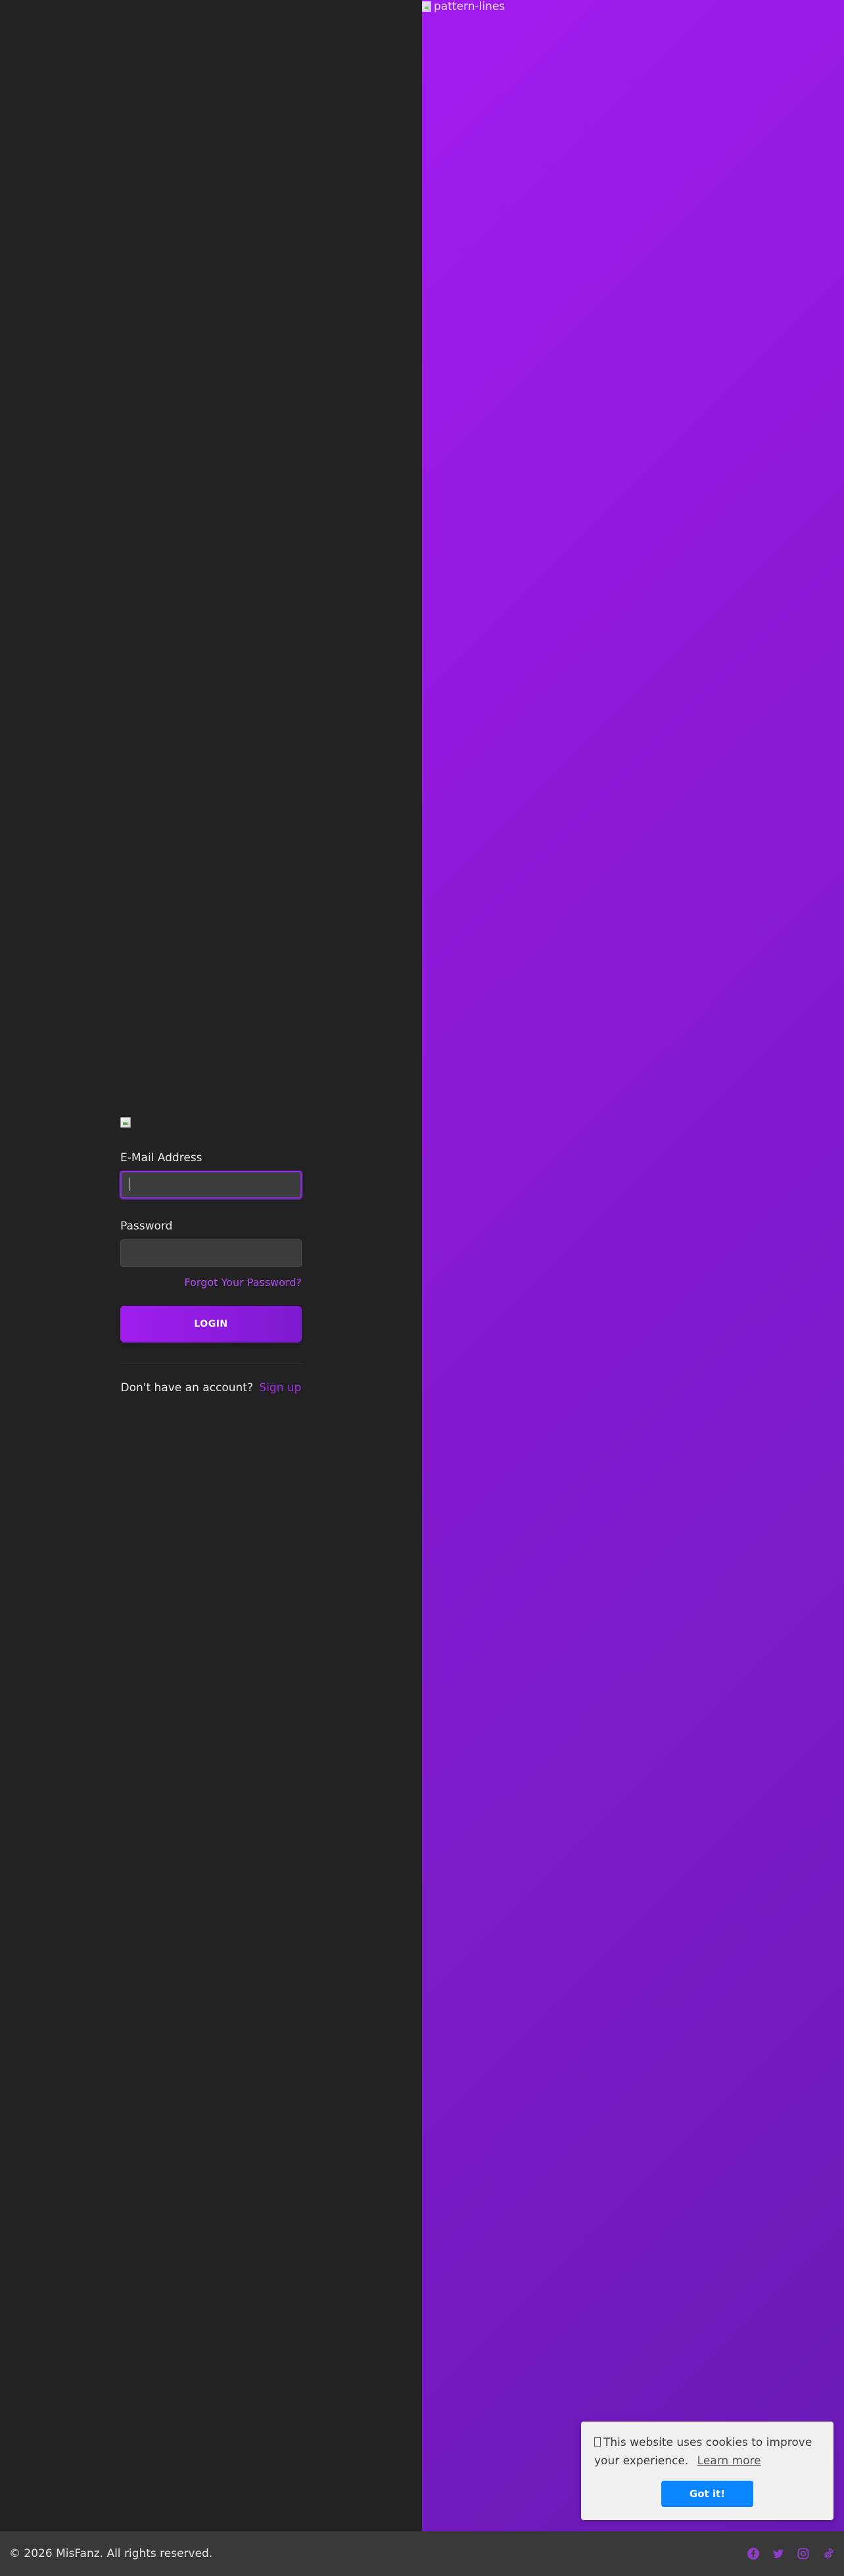 This screenshot has height=2576, width=844. I want to click on twitter-icon, so click(778, 2553).